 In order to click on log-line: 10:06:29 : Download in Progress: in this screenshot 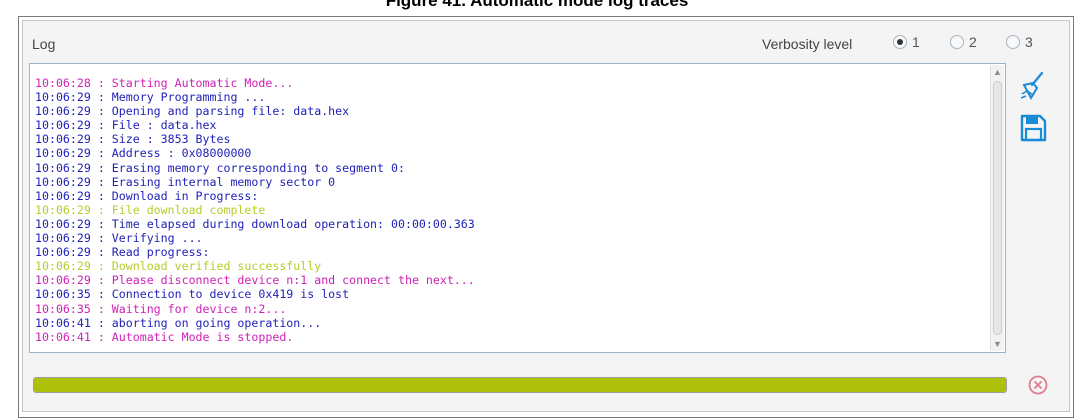, I will do `click(255, 196)`.